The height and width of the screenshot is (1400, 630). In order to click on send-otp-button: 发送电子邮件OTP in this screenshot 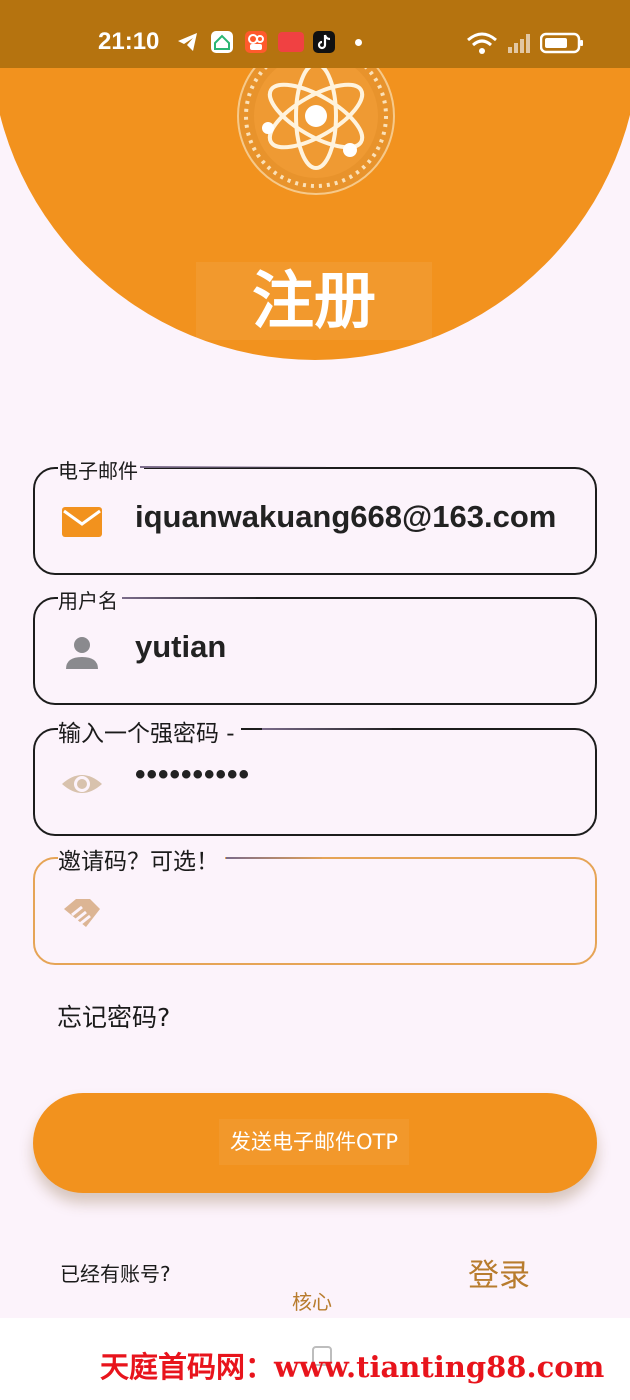, I will do `click(315, 1143)`.